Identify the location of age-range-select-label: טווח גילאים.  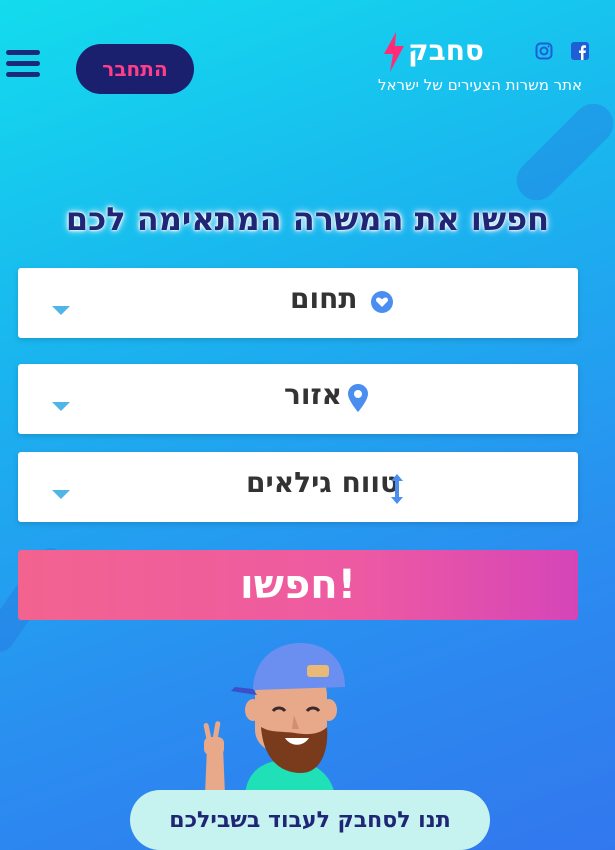
(323, 482).